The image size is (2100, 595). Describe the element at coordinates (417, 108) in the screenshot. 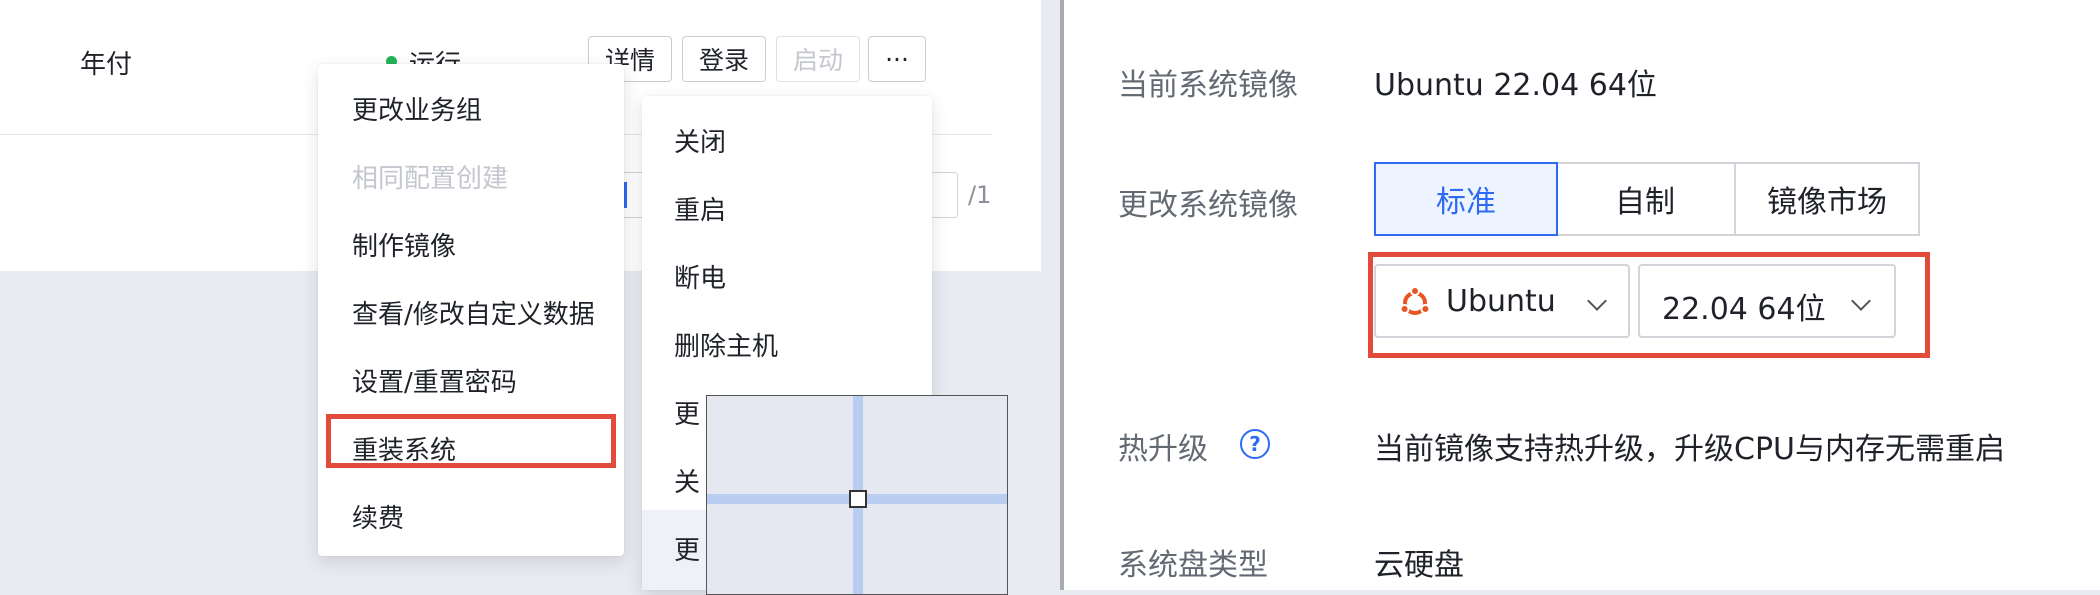

I see `menu-item-change-business-group: 更改业务组` at that location.